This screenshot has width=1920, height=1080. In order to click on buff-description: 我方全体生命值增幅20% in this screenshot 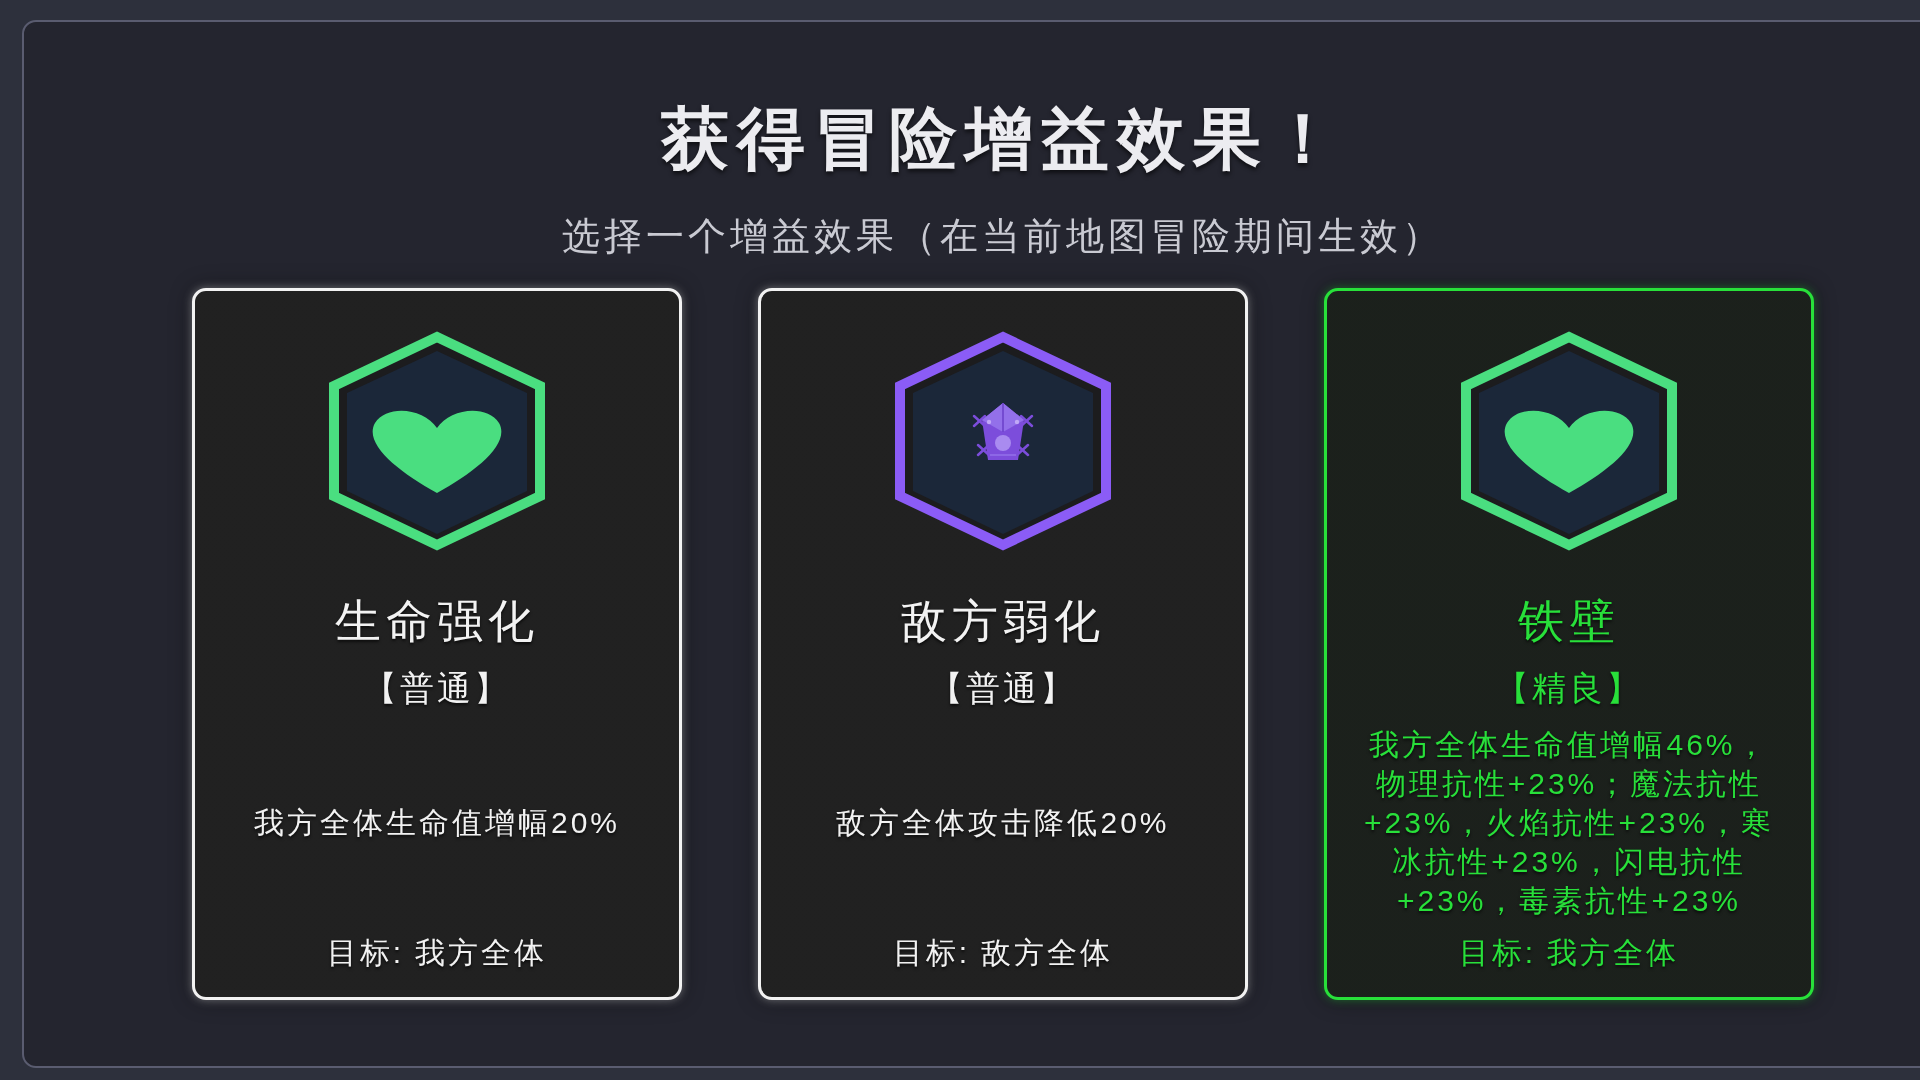, I will do `click(436, 823)`.